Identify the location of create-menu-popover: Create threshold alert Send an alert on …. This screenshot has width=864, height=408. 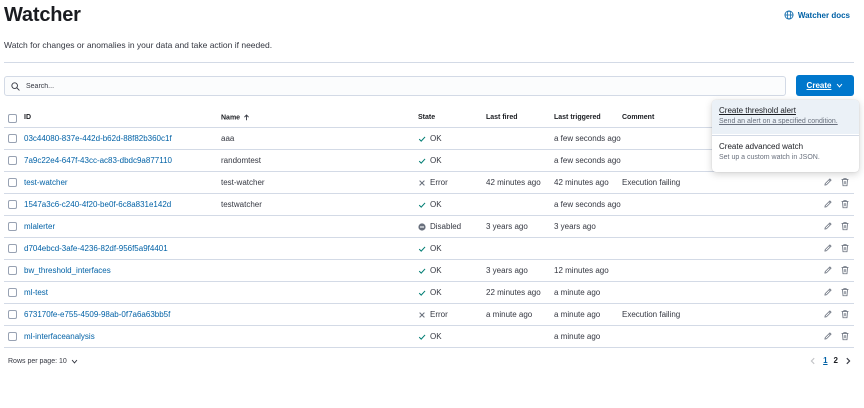
(785, 136).